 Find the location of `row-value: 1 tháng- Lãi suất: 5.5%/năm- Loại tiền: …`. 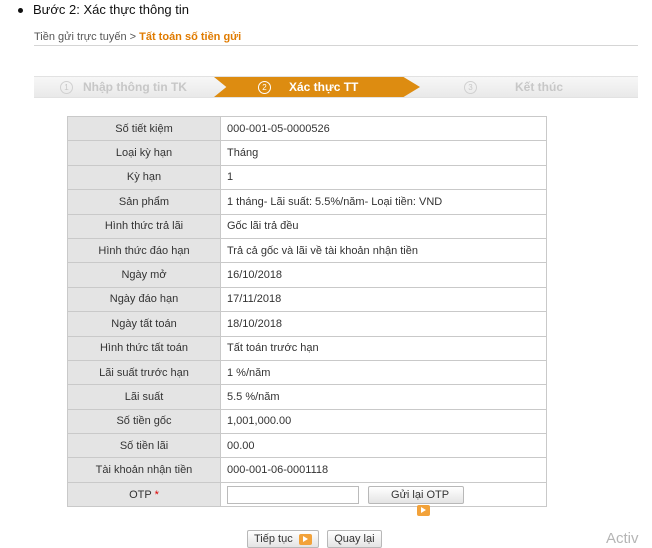

row-value: 1 tháng- Lãi suất: 5.5%/năm- Loại tiền: … is located at coordinates (383, 202).